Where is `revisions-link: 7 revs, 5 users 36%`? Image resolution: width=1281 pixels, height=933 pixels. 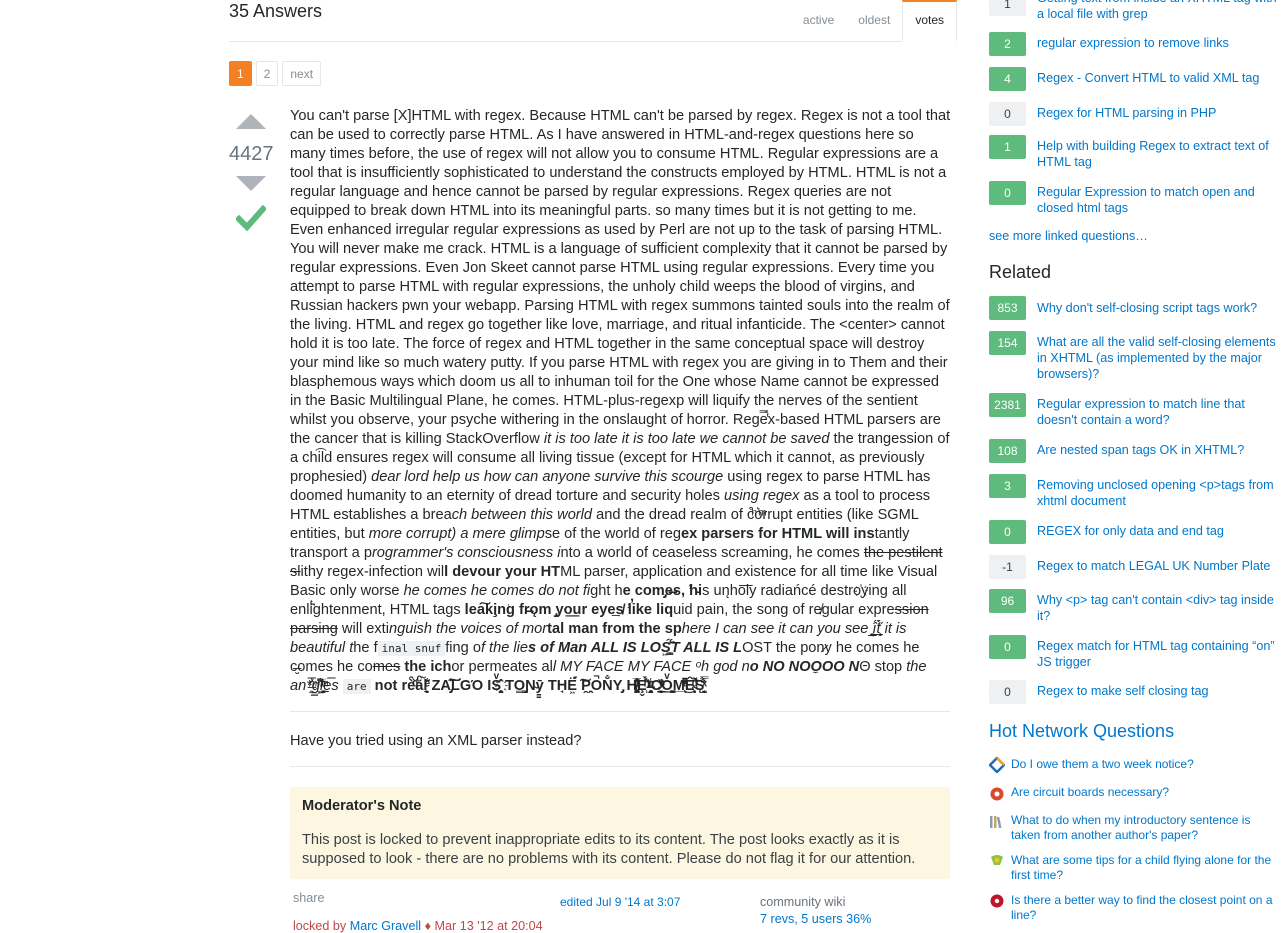
revisions-link: 7 revs, 5 users 36% is located at coordinates (815, 919).